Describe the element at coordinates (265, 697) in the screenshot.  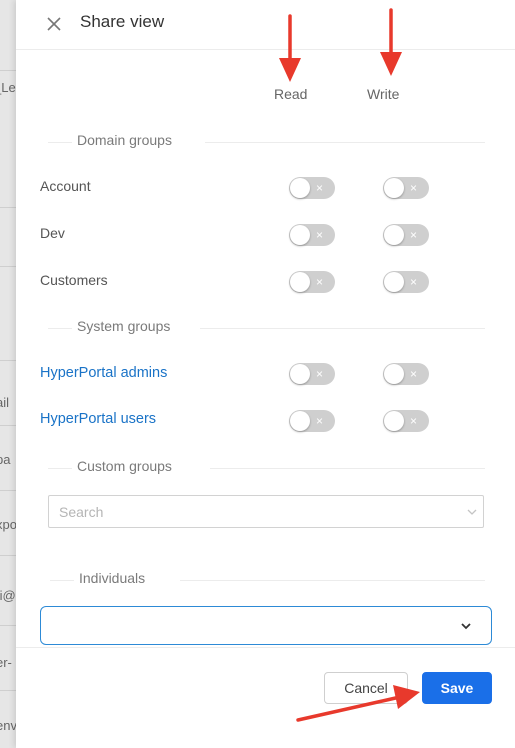
I see `dialog-footer: Cancel Save` at that location.